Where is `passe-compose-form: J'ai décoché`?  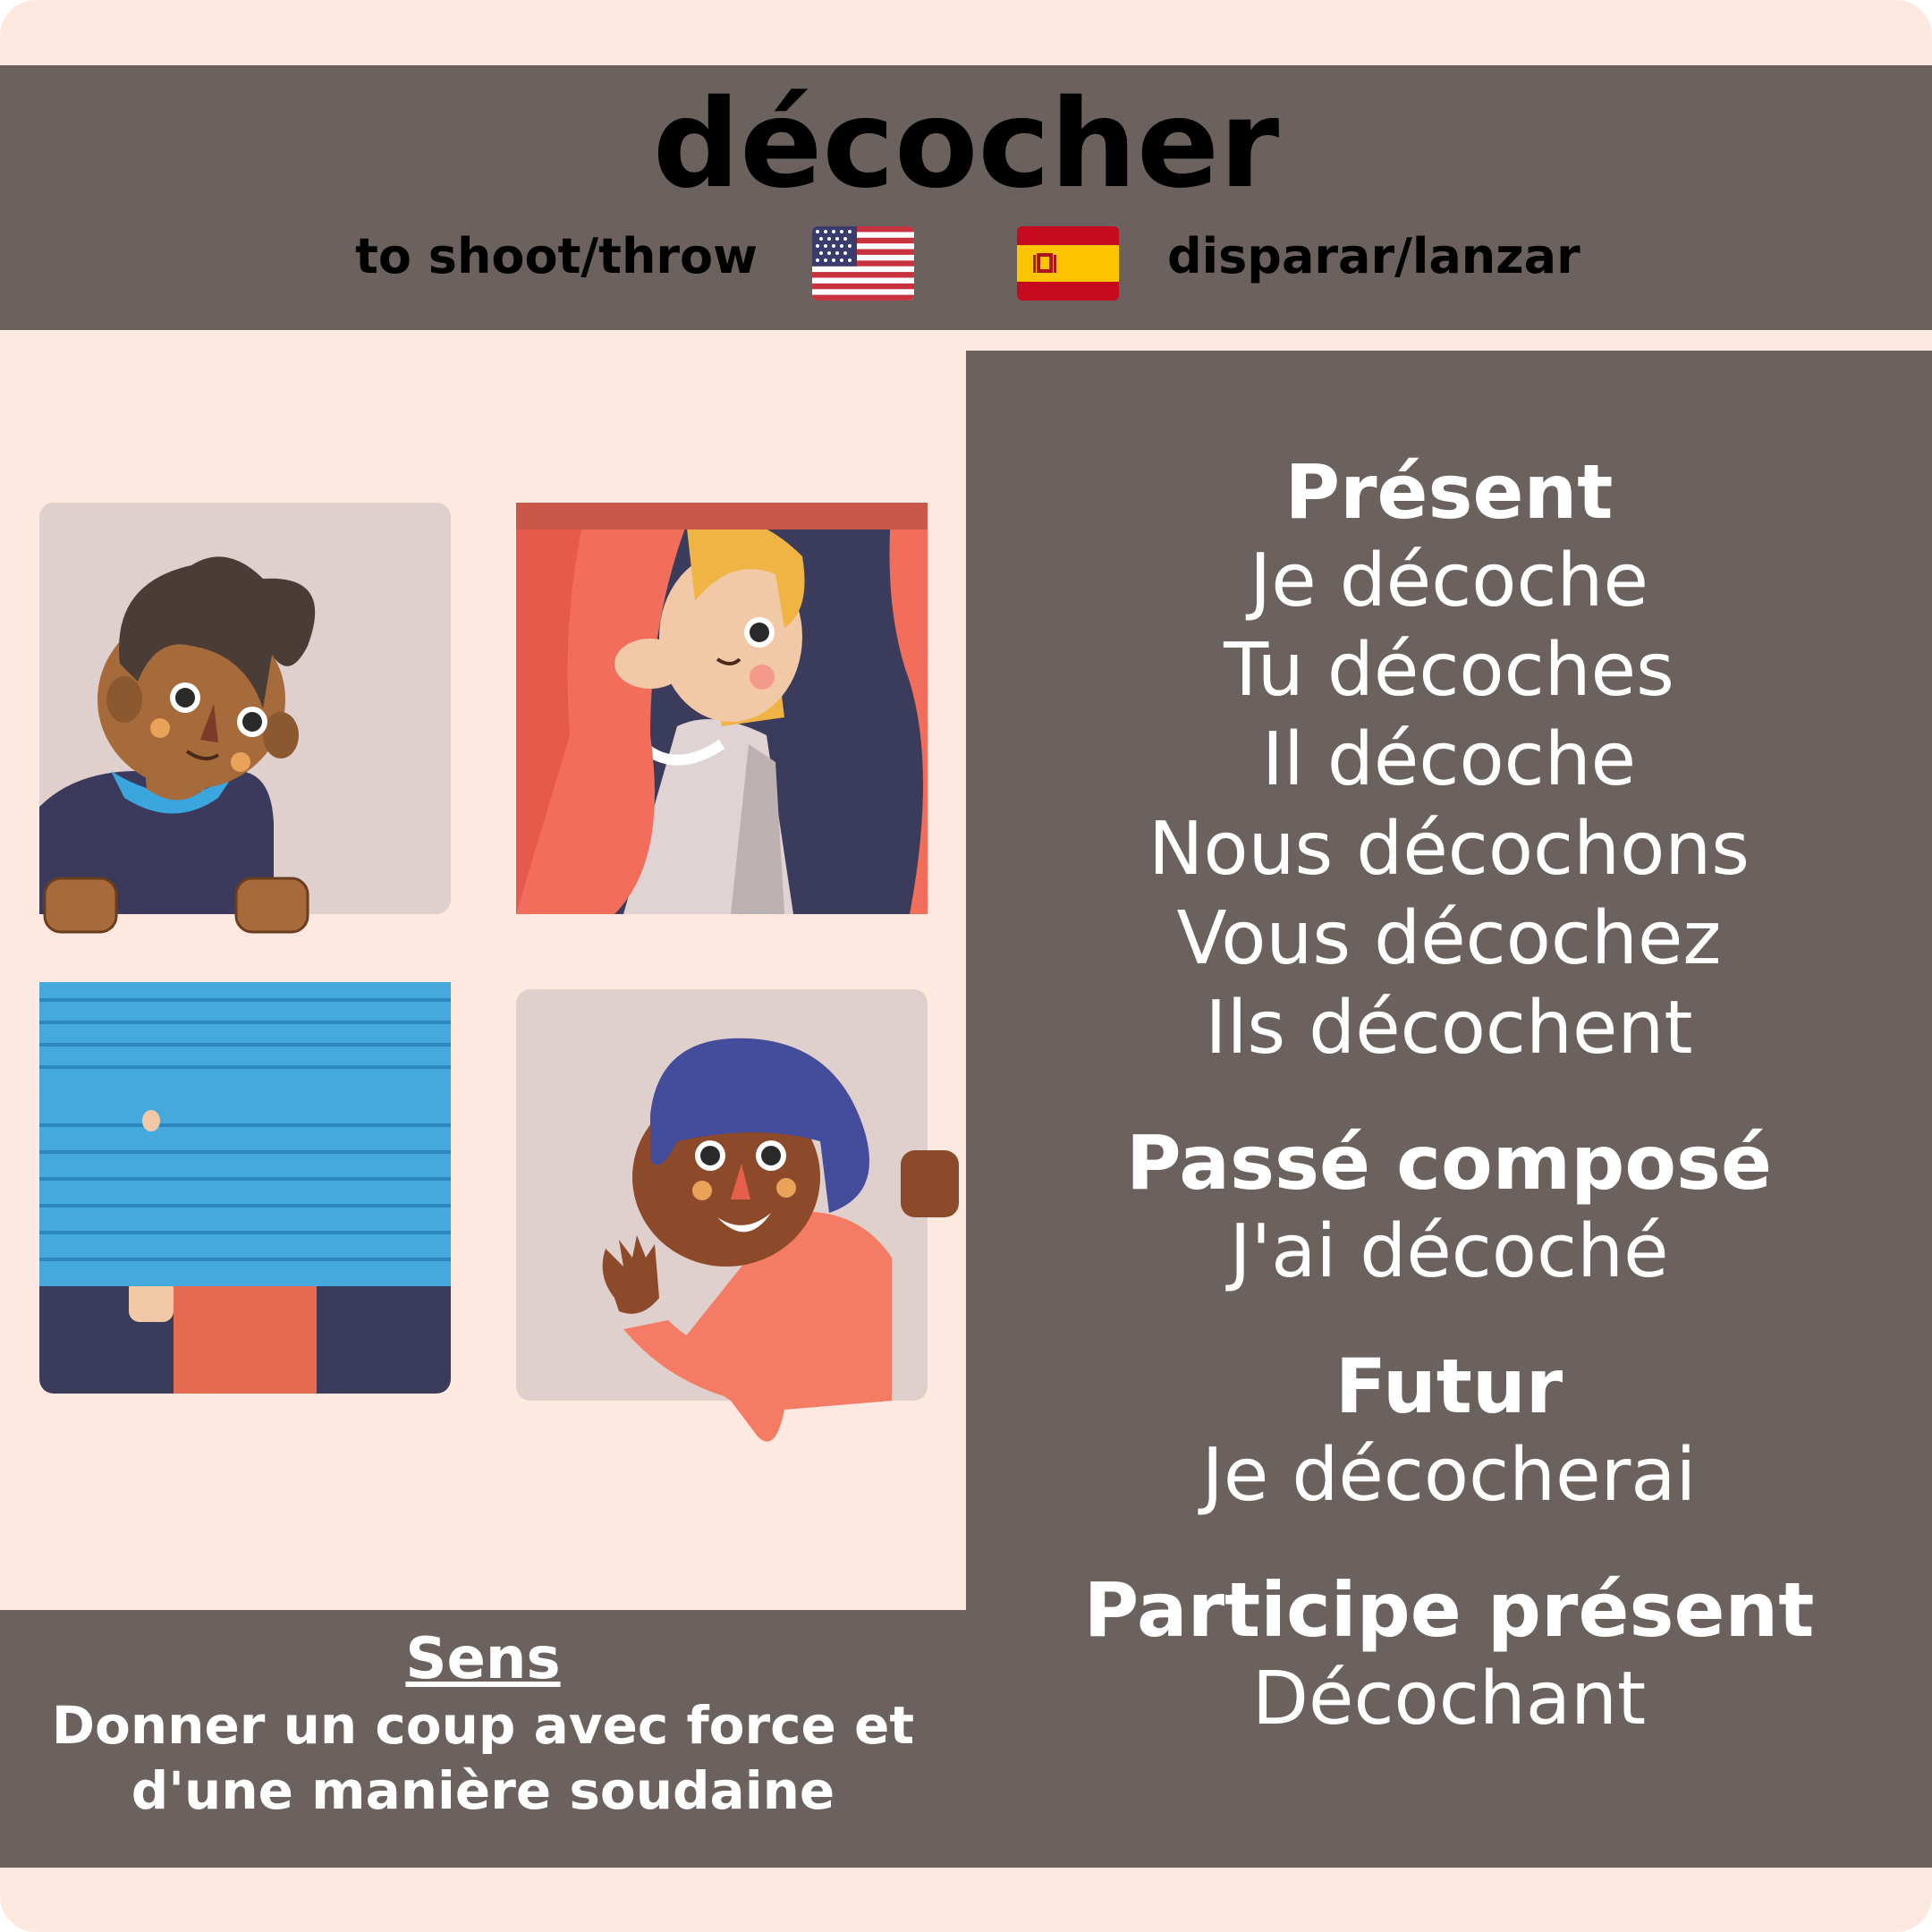 passe-compose-form: J'ai décoché is located at coordinates (1449, 1251).